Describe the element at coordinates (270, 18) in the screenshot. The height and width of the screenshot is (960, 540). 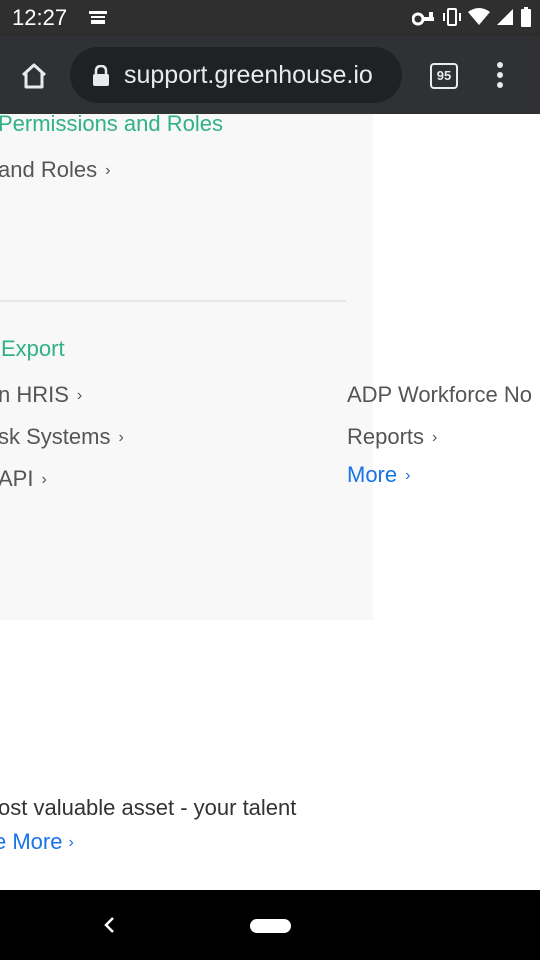
I see `status-bar: 12:27` at that location.